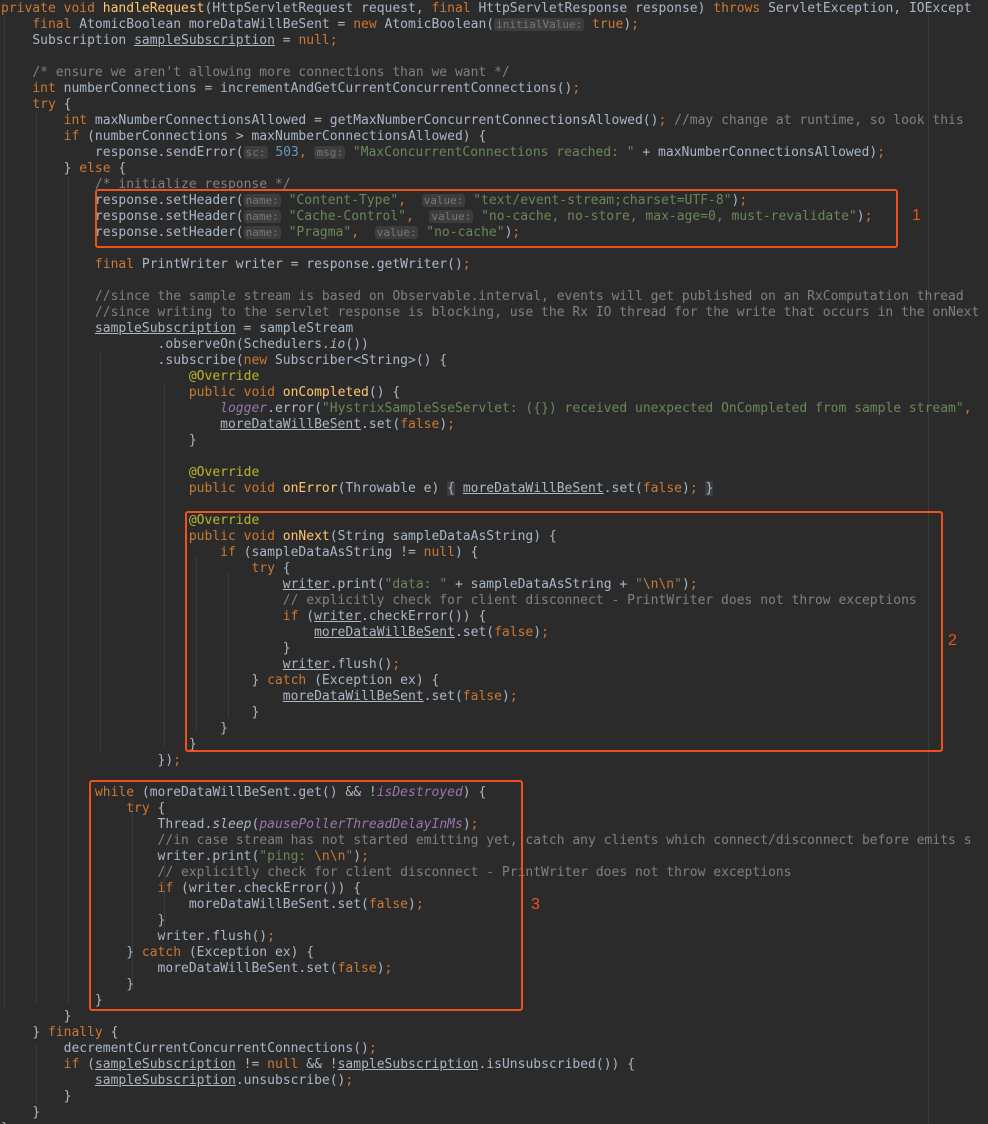 This screenshot has width=988, height=1124. Describe the element at coordinates (244, 408) in the screenshot. I see `code-token: logger` at that location.